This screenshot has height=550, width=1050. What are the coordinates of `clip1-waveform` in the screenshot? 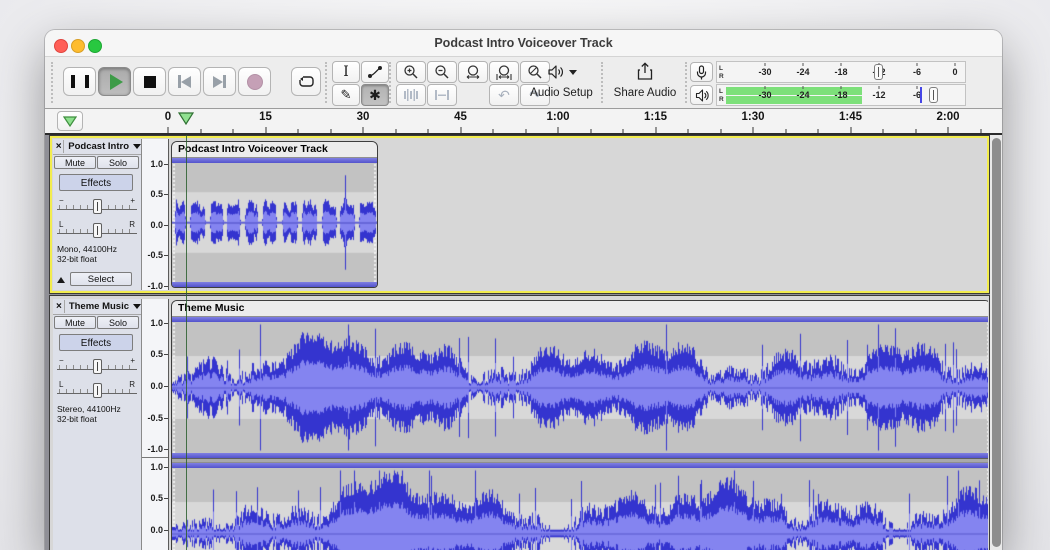 It's located at (274, 222).